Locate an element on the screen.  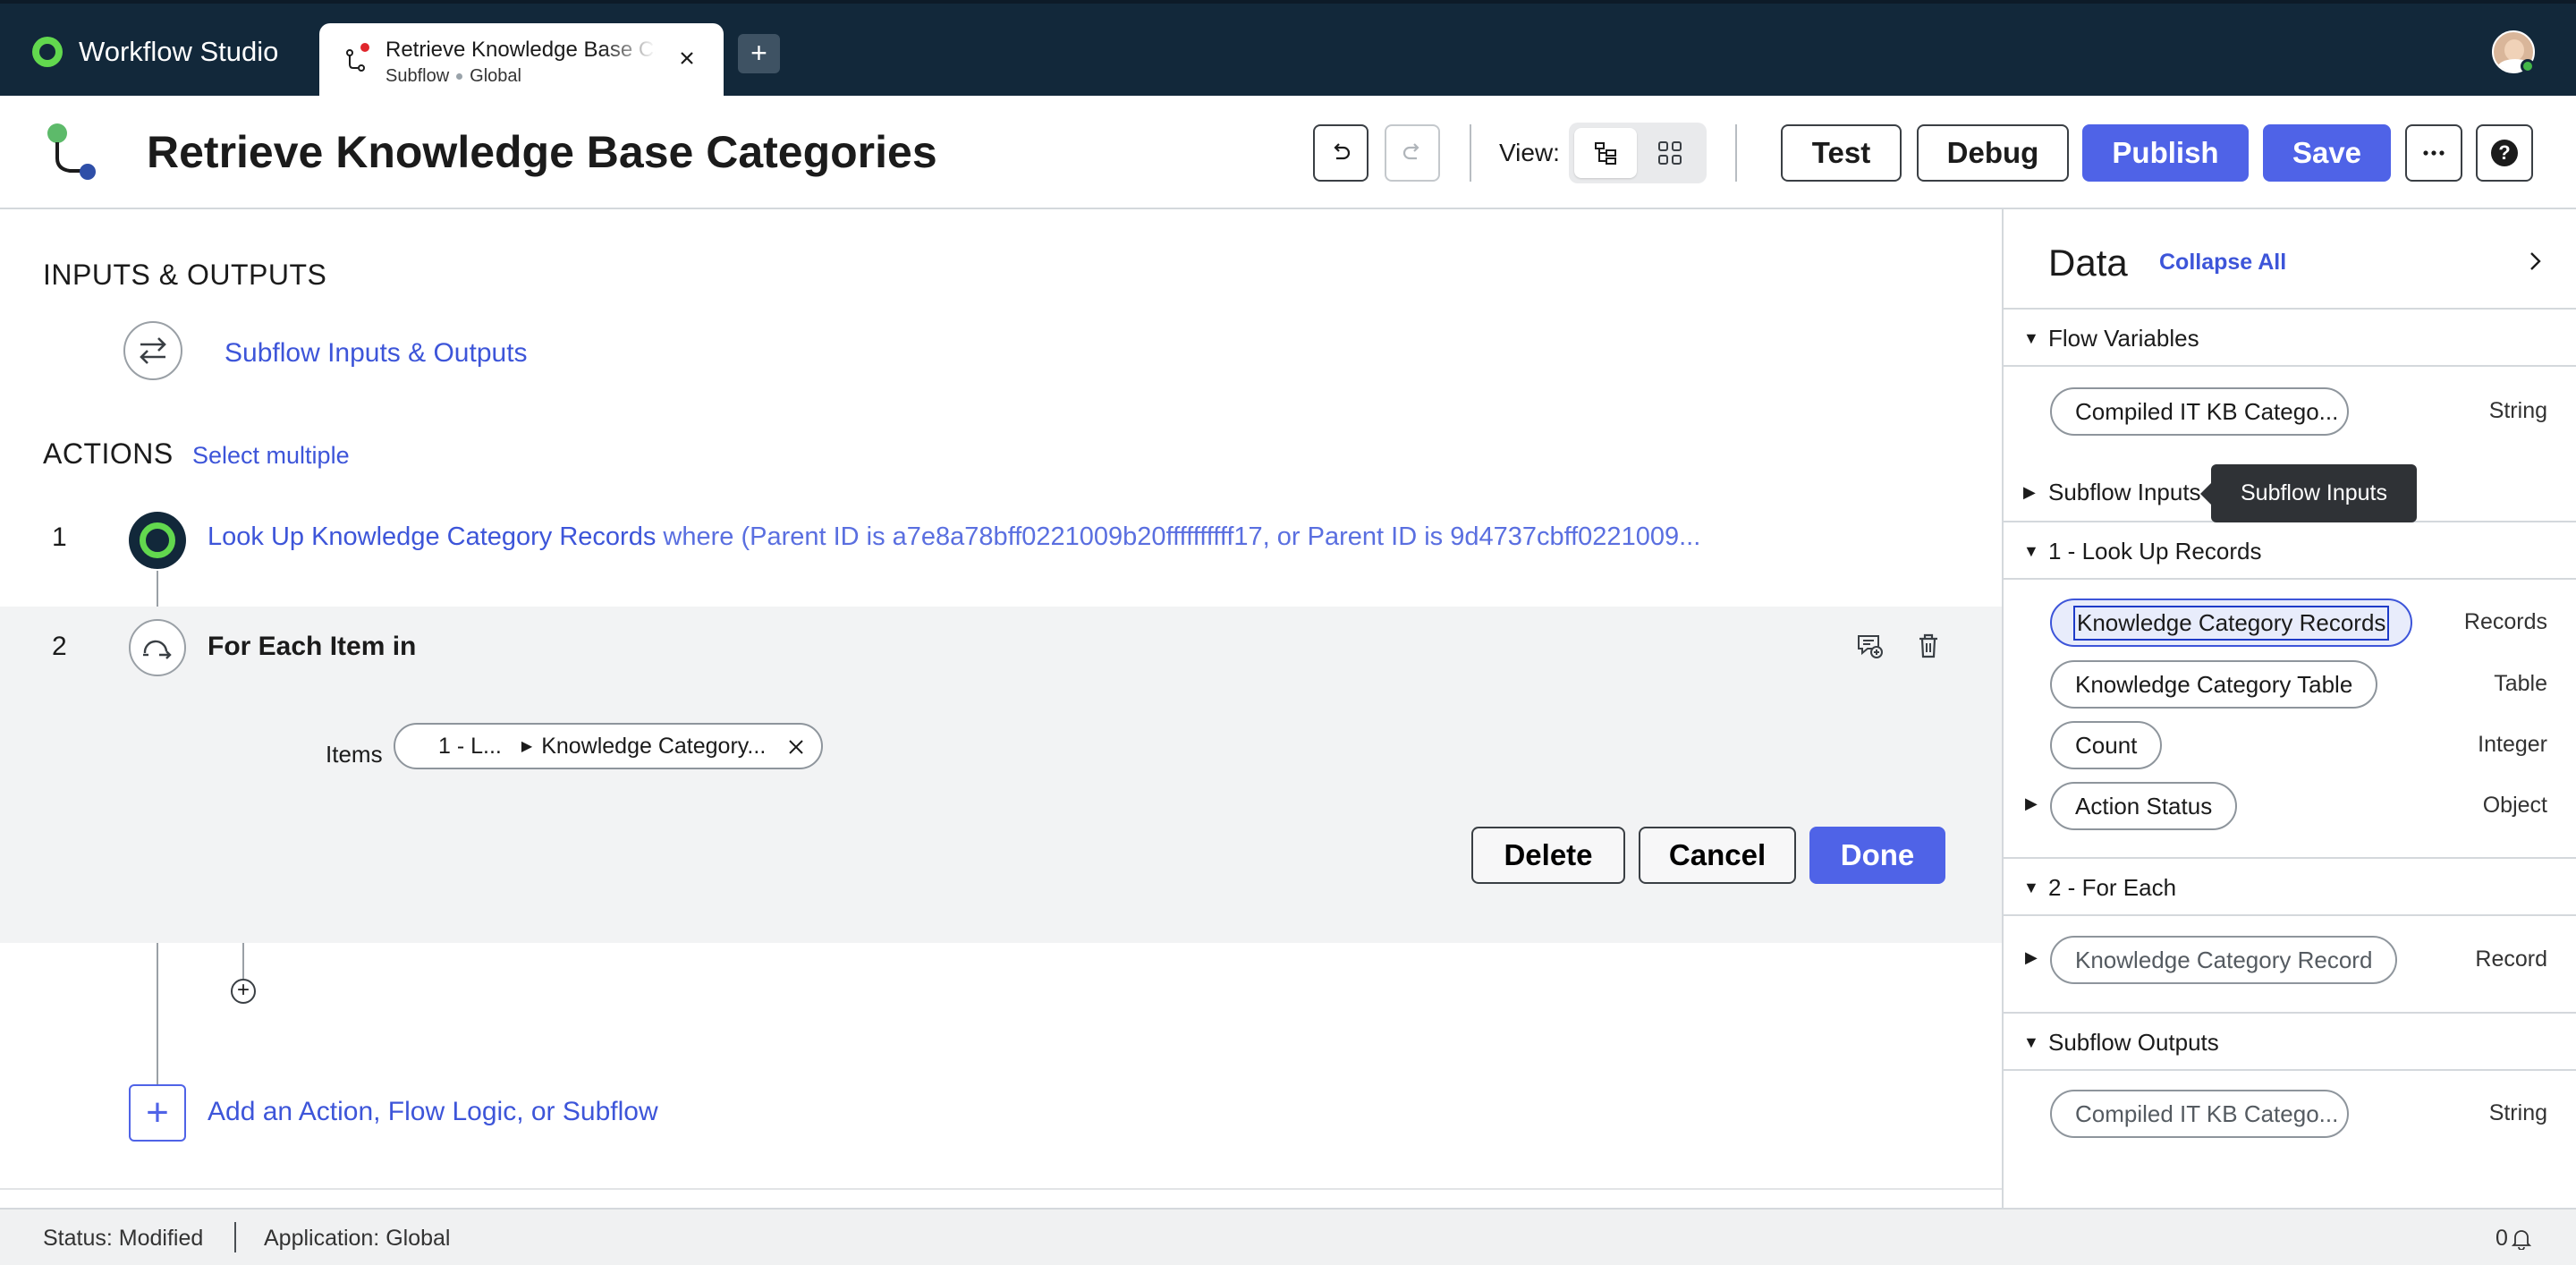
group-flow-variables: ▼ Flow Variables is located at coordinates (2290, 337).